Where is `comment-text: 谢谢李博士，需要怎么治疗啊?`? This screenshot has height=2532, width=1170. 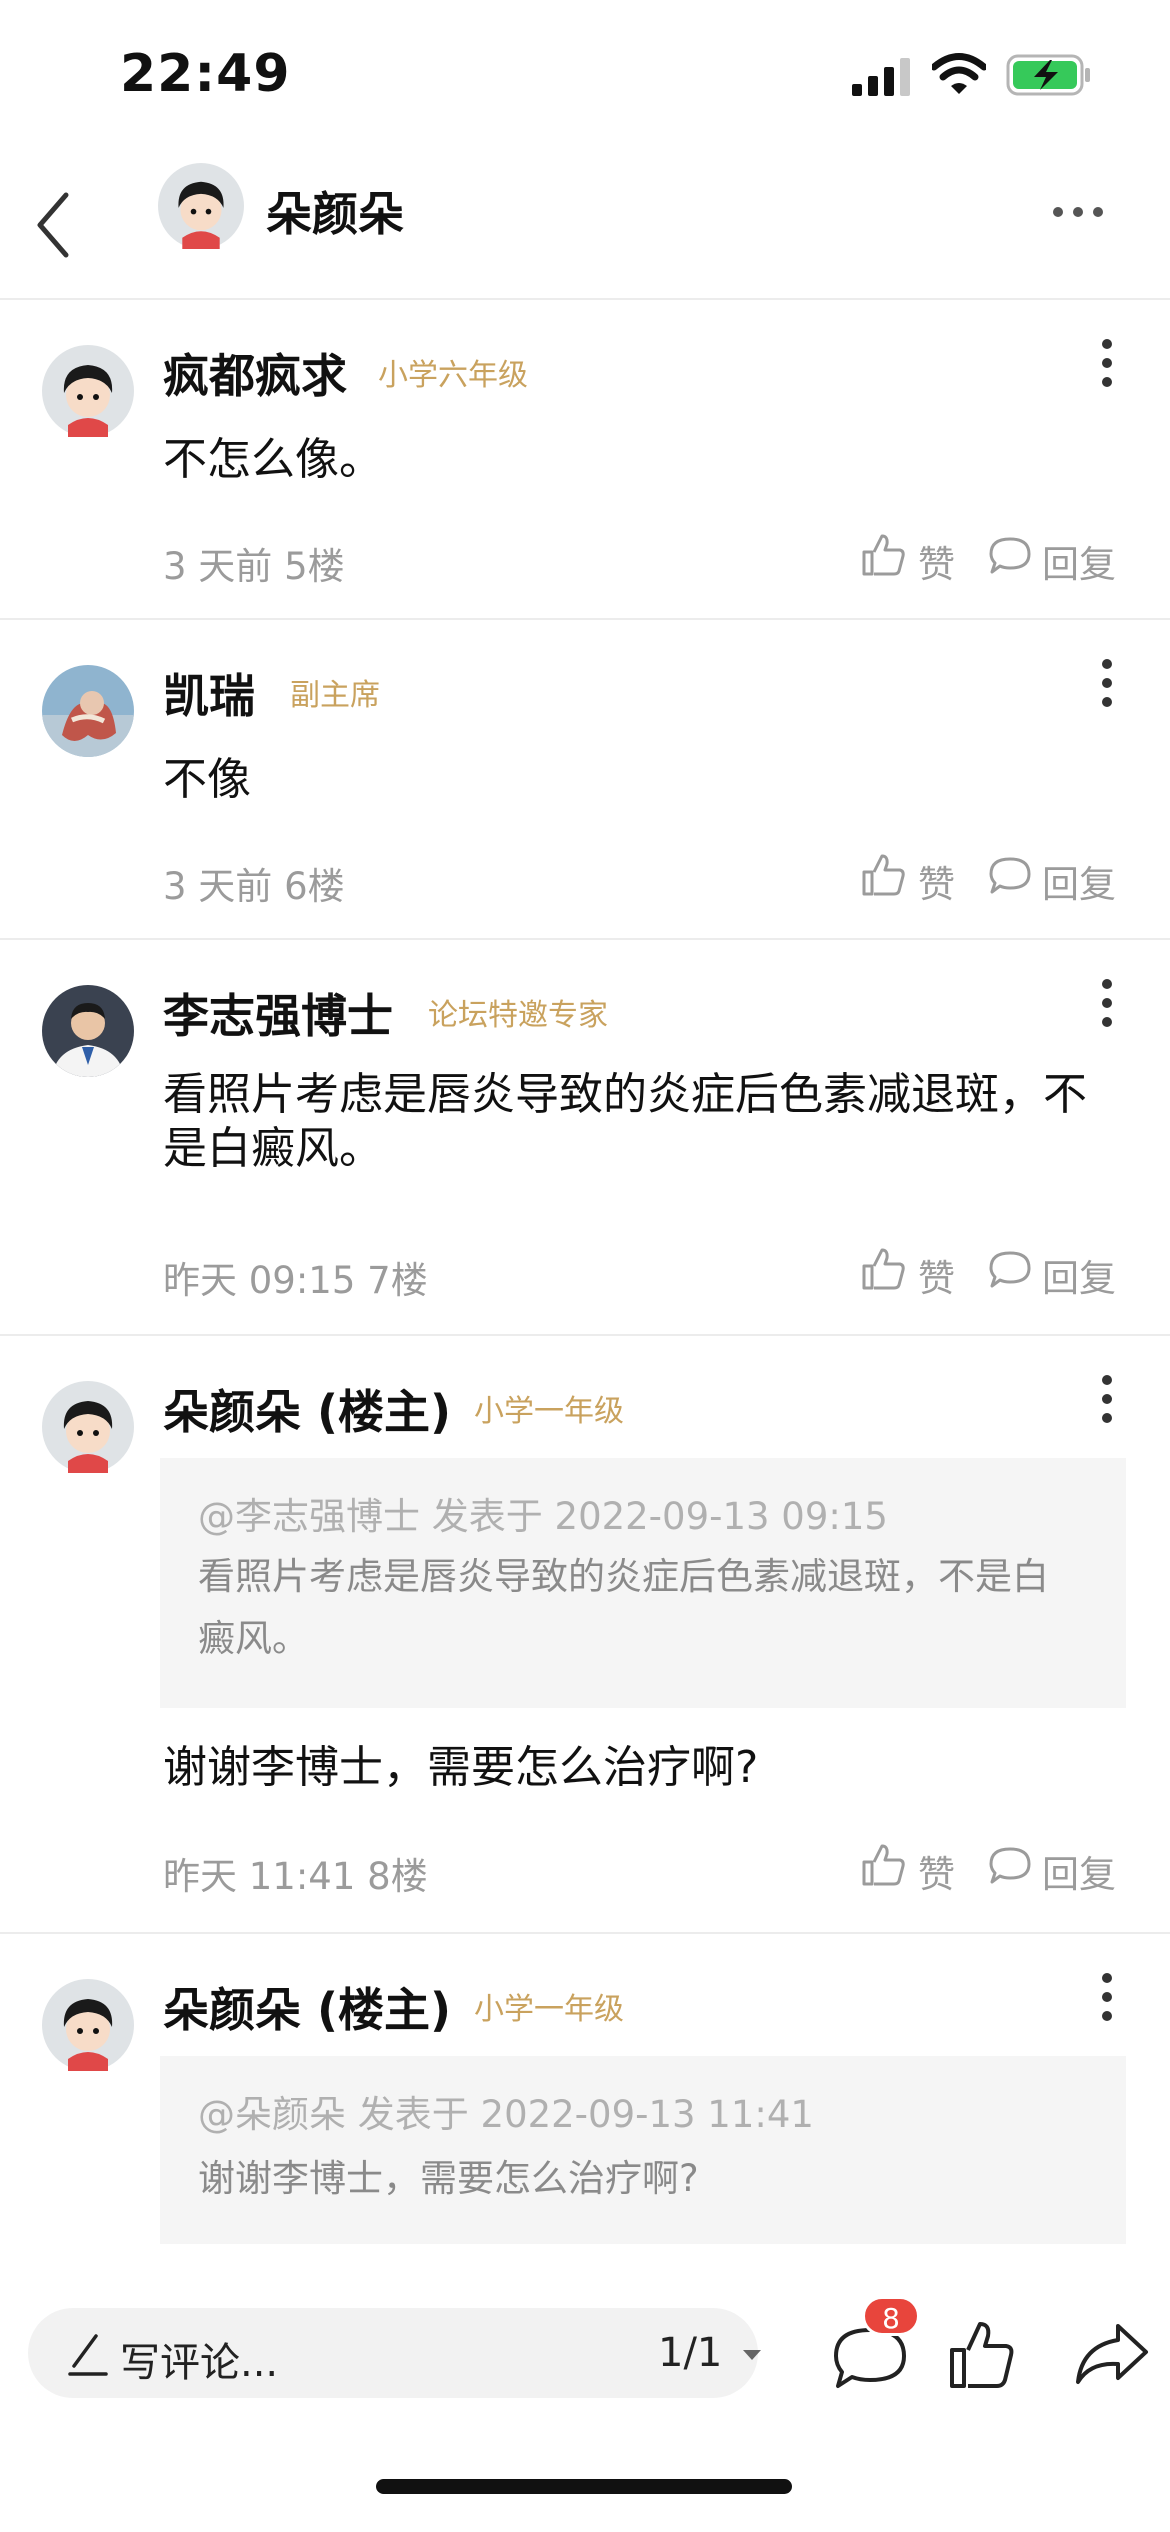
comment-text: 谢谢李博士，需要怎么治疗啊? is located at coordinates (461, 1767).